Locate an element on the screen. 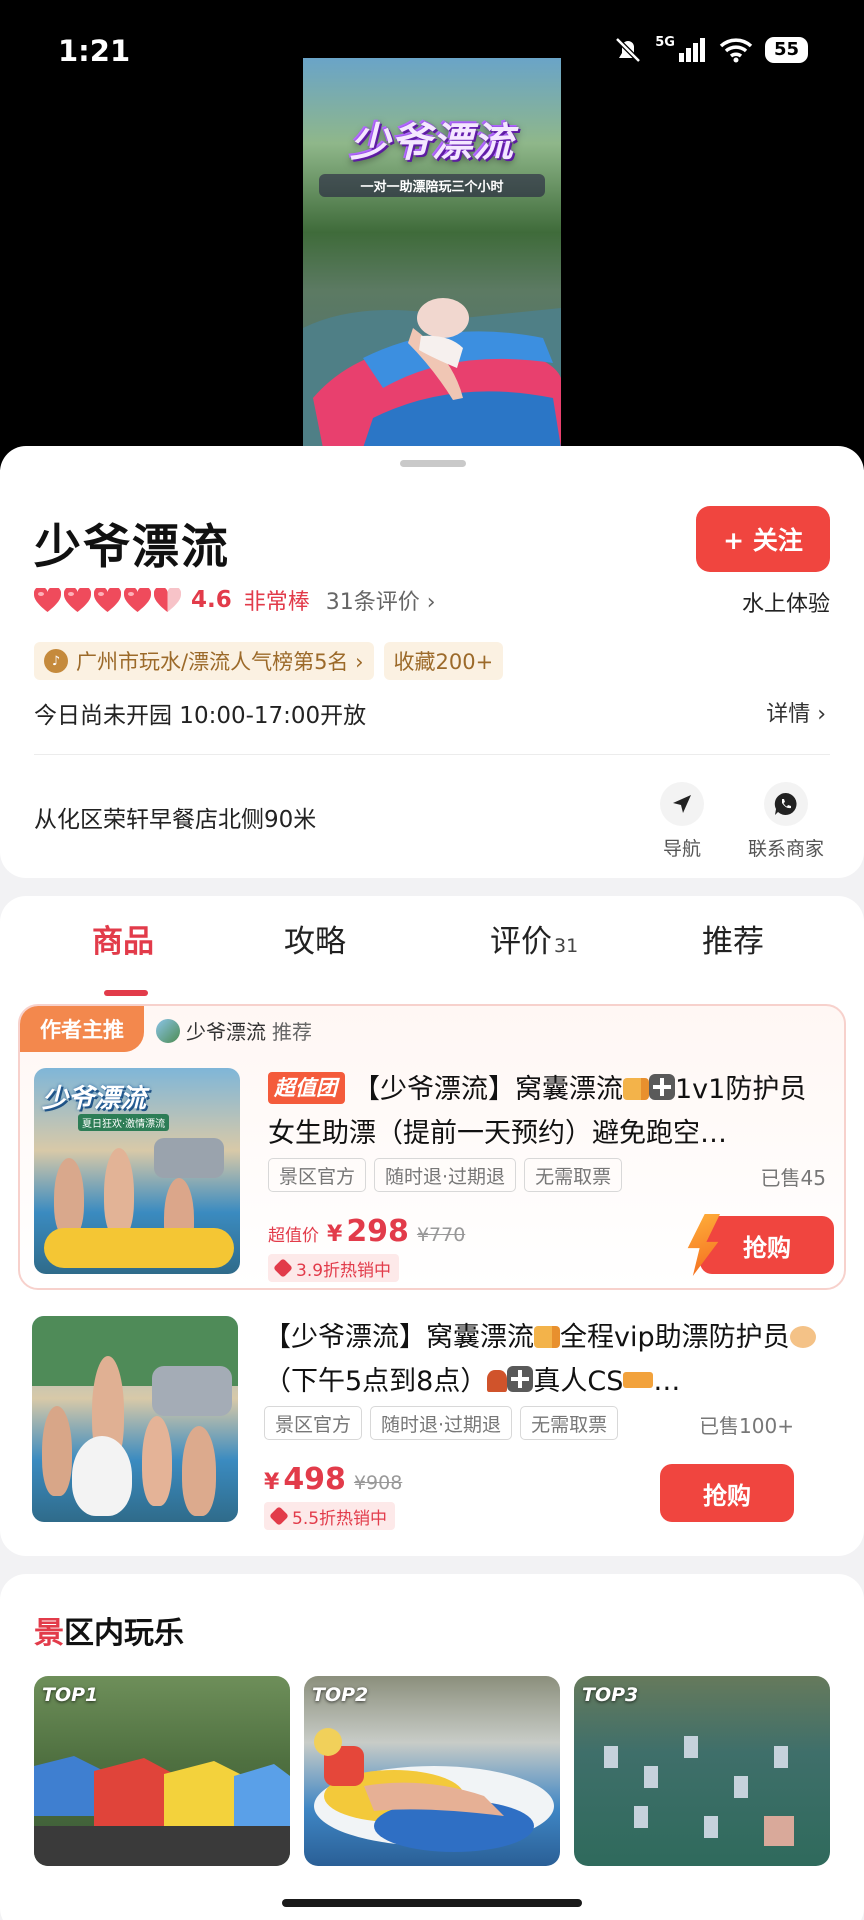 The width and height of the screenshot is (864, 1920). price: 298 is located at coordinates (377, 1231).